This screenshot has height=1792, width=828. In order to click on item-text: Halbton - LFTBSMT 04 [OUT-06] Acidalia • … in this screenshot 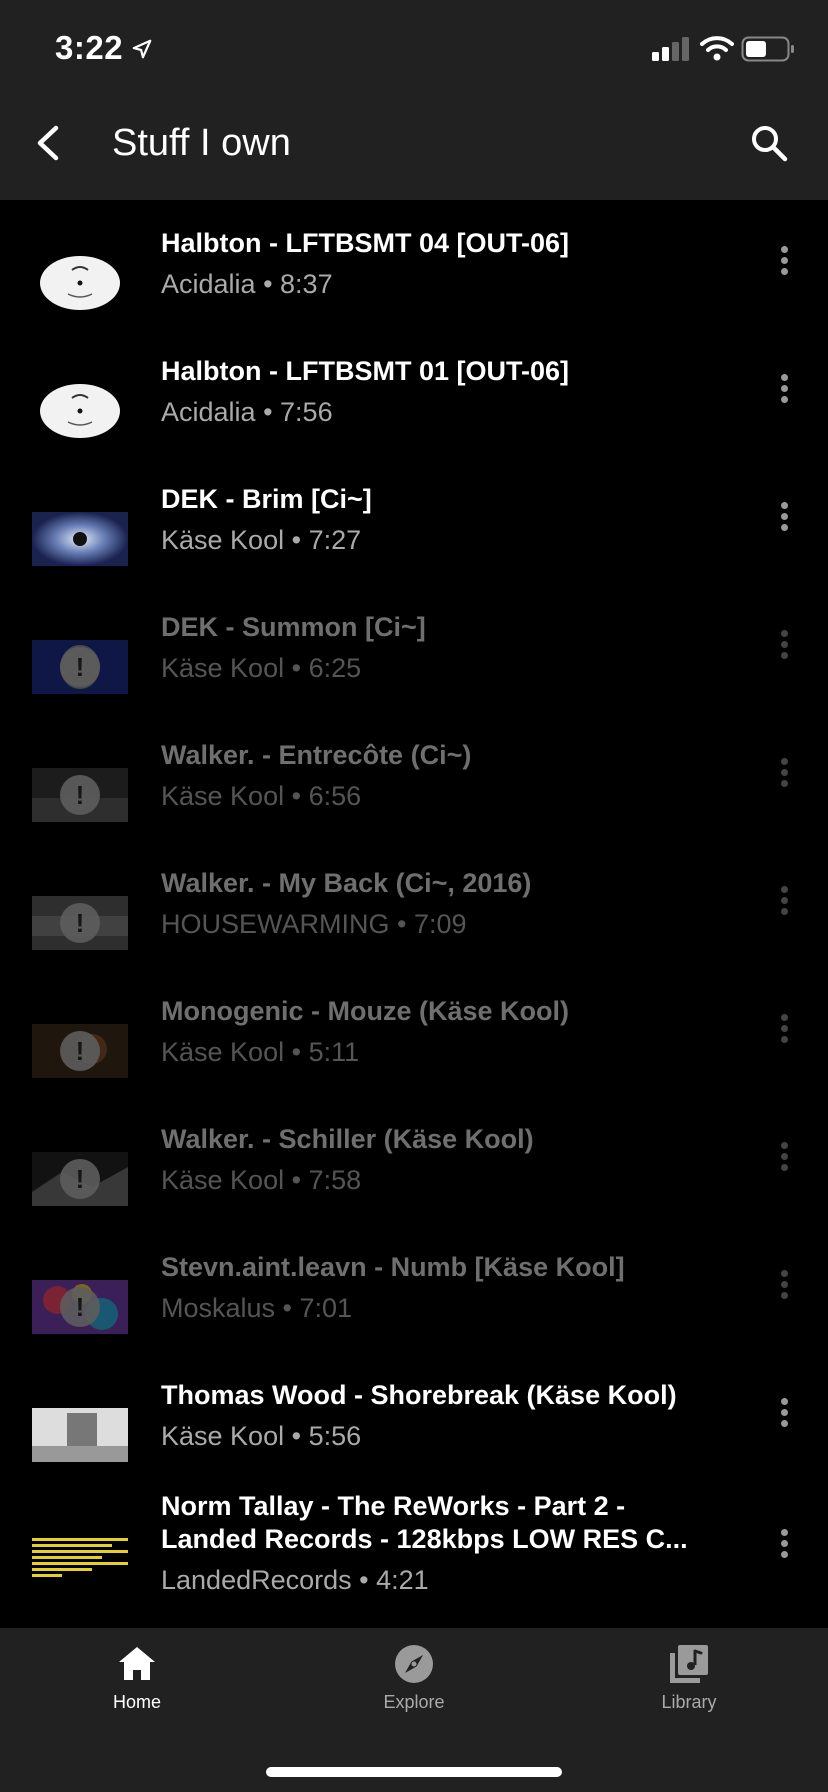, I will do `click(439, 264)`.